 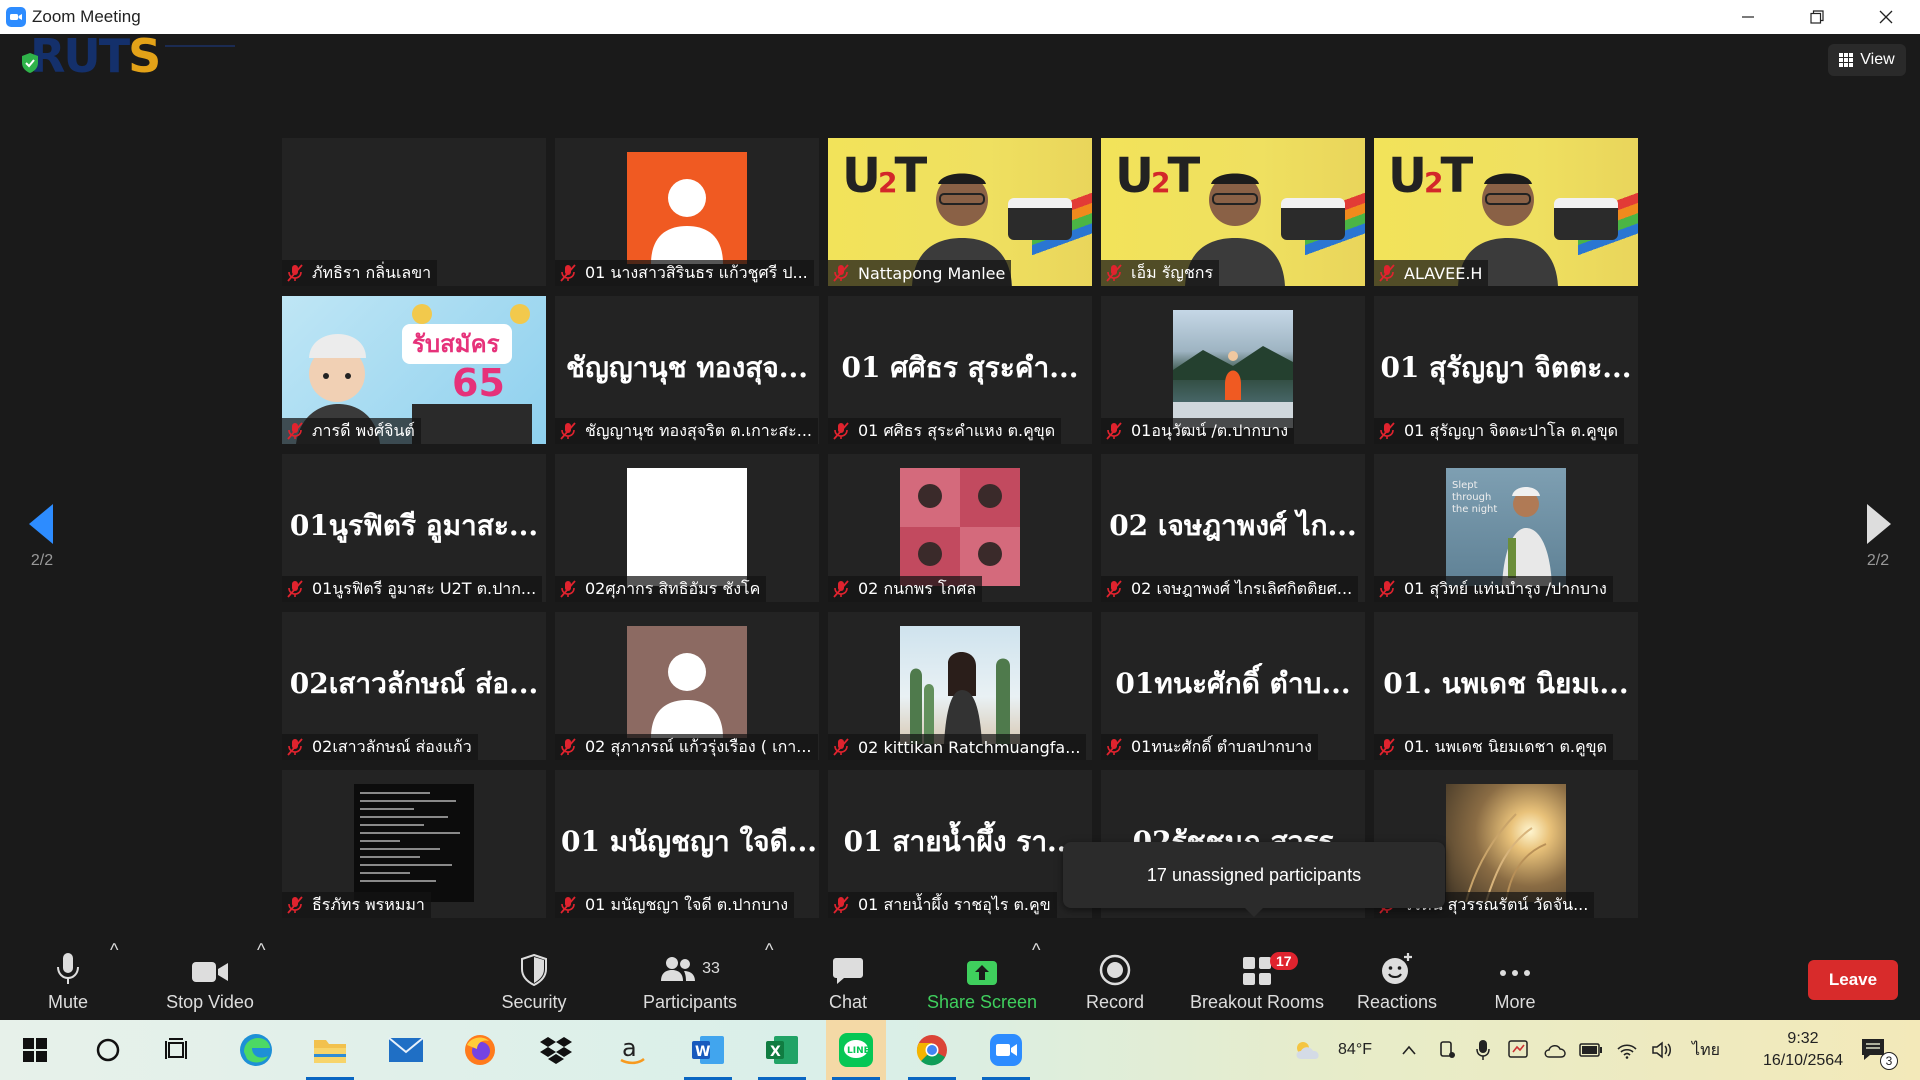 I want to click on video-options-caret: ^, so click(x=261, y=950).